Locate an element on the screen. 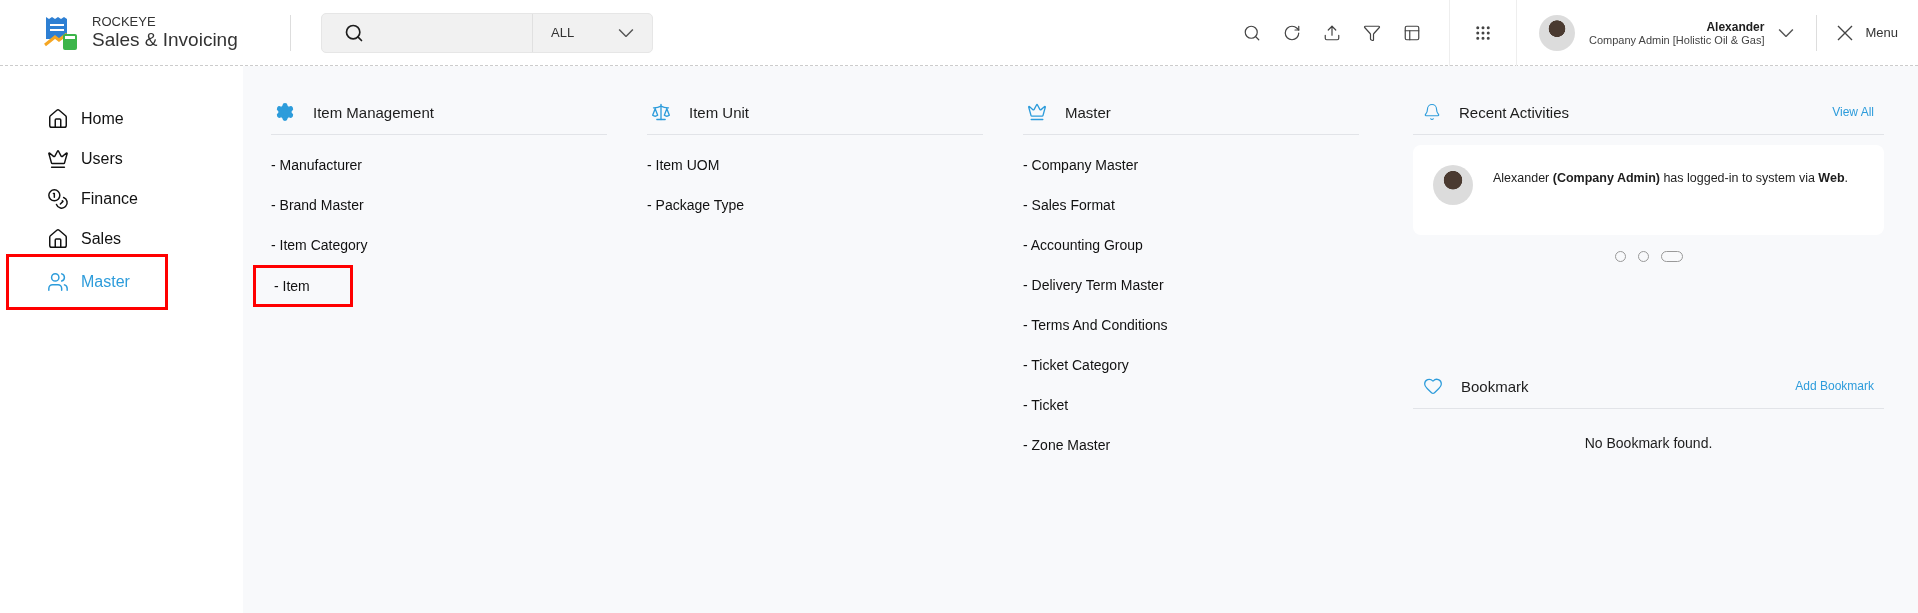 The height and width of the screenshot is (613, 1918). scope-dropdown: ALL is located at coordinates (592, 32).